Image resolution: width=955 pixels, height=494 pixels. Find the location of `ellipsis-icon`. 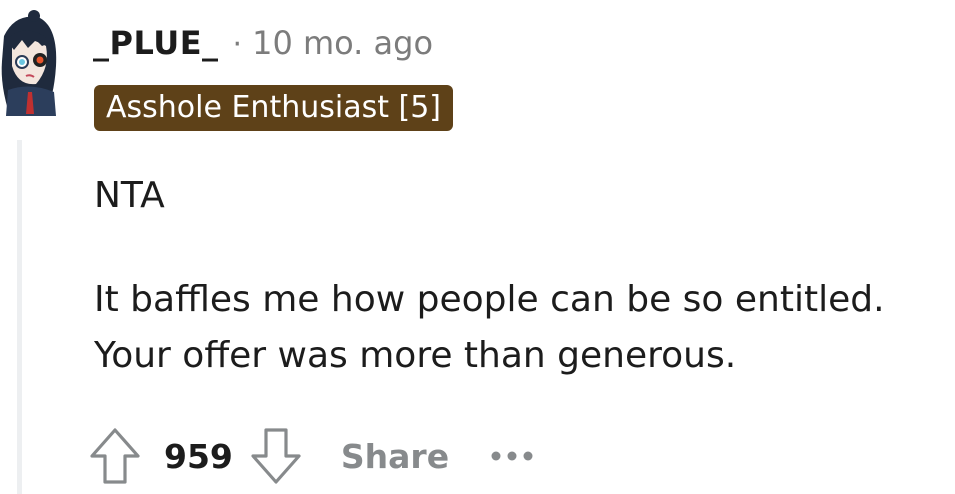

ellipsis-icon is located at coordinates (512, 456).